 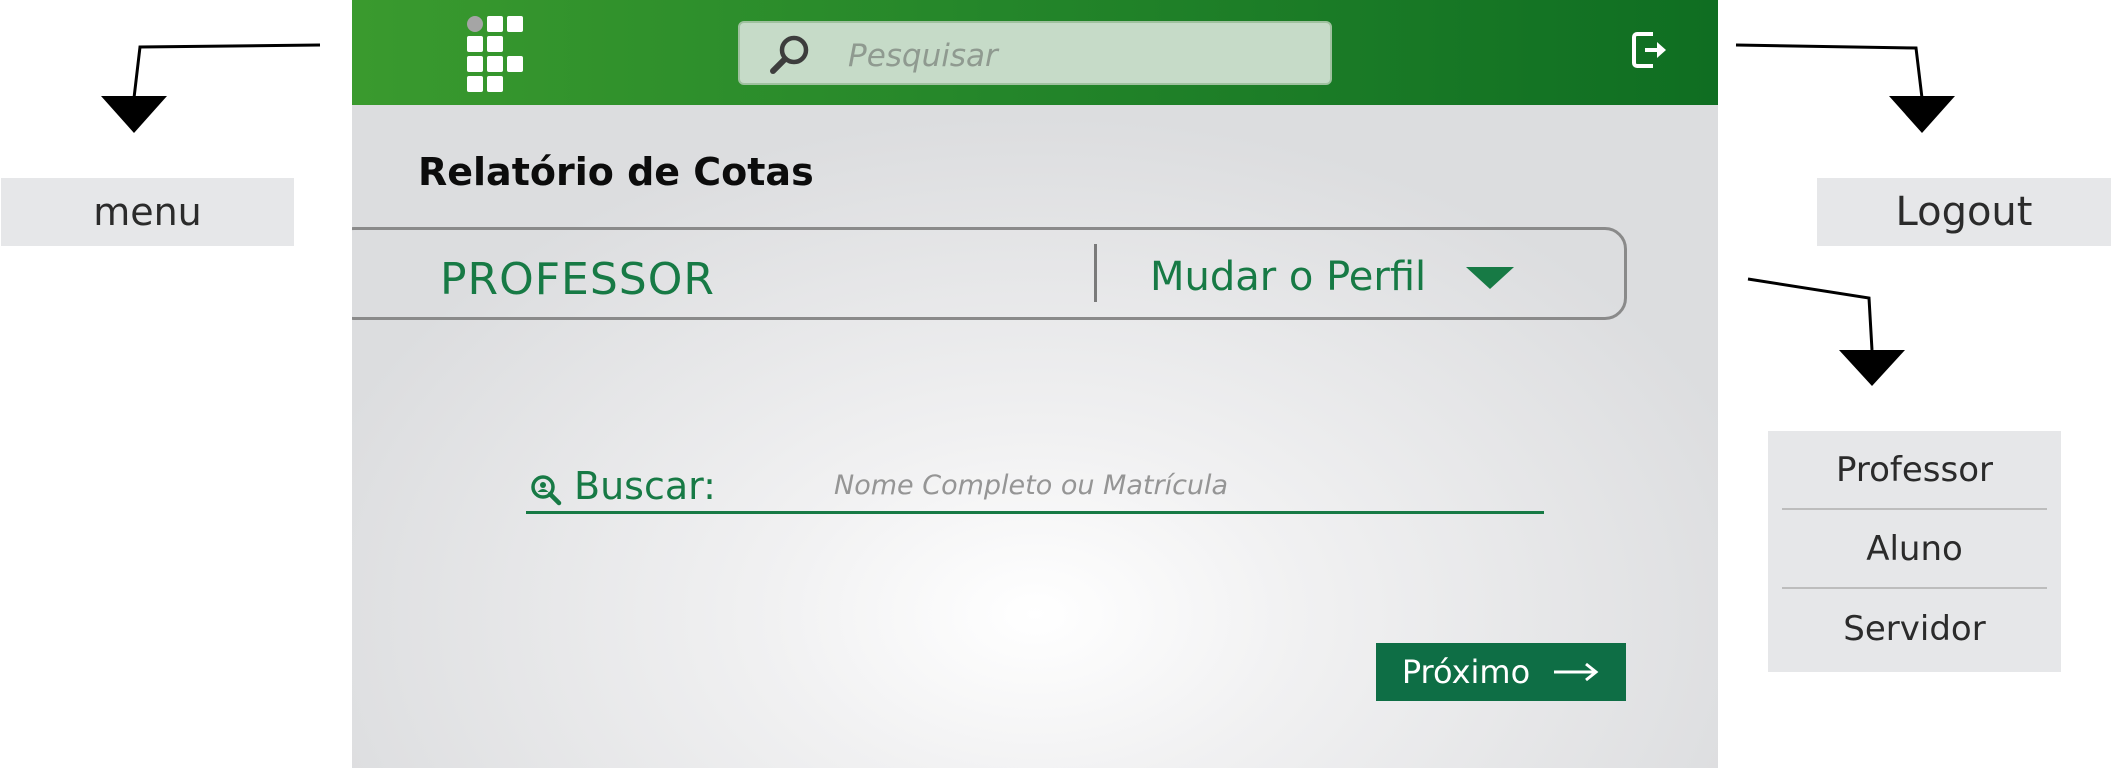 I want to click on top-bar: Pesquisar, so click(x=1035, y=52).